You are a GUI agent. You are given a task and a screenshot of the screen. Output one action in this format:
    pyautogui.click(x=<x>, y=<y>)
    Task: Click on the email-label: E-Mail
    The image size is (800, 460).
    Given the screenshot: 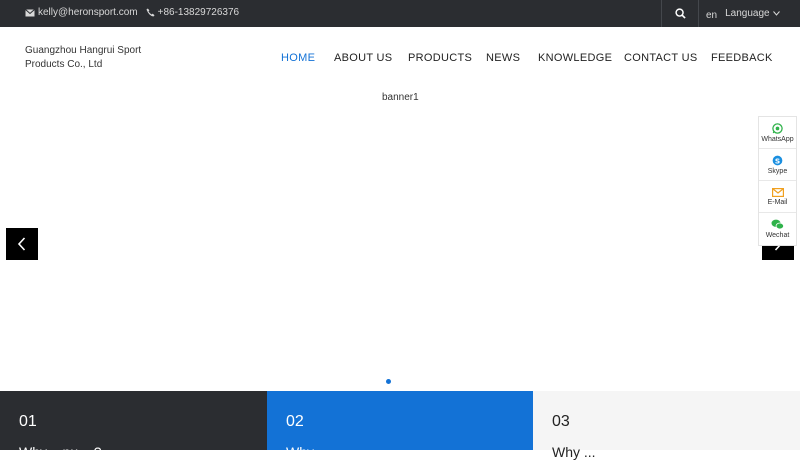 What is the action you would take?
    pyautogui.click(x=777, y=202)
    